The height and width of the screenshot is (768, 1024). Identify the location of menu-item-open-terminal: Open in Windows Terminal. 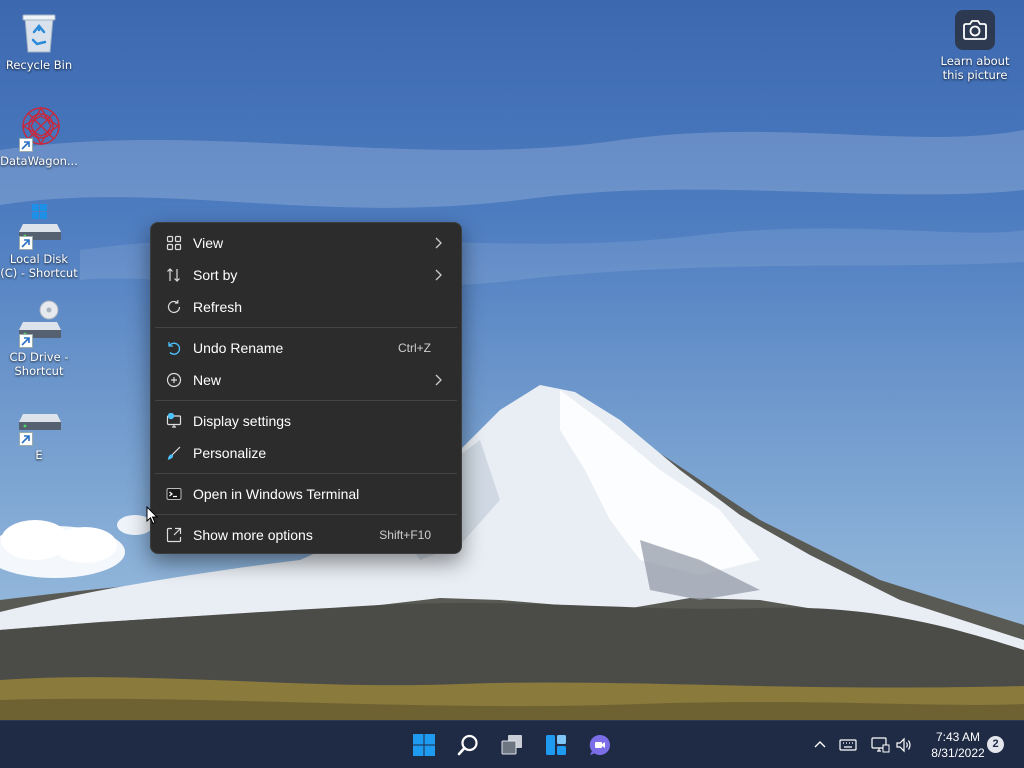
(306, 494).